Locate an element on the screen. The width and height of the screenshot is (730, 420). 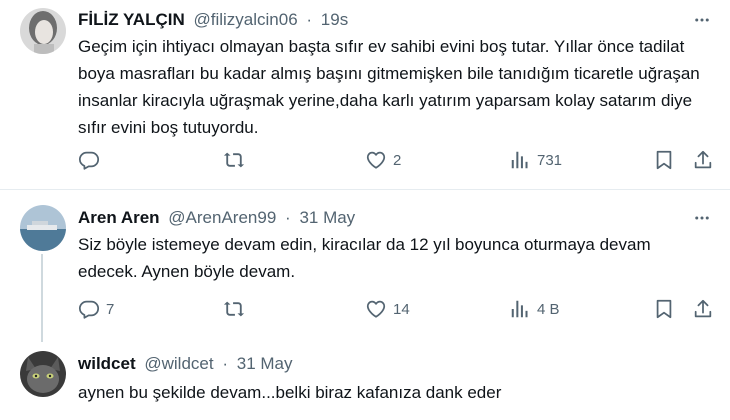
like-button: 2 is located at coordinates (383, 160).